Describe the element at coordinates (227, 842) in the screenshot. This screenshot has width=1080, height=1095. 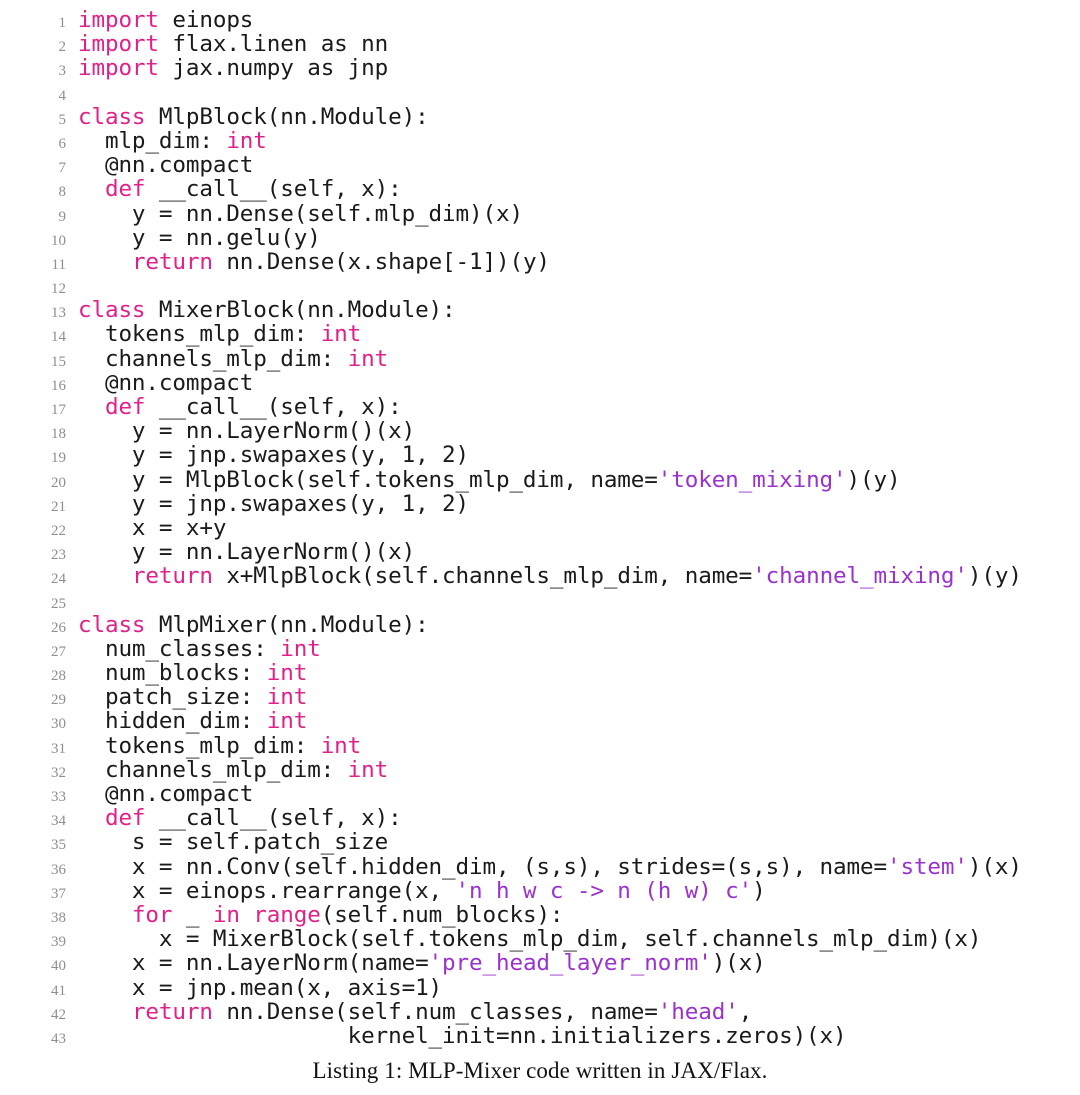
I see `code-line-text: s = self.patch_size` at that location.